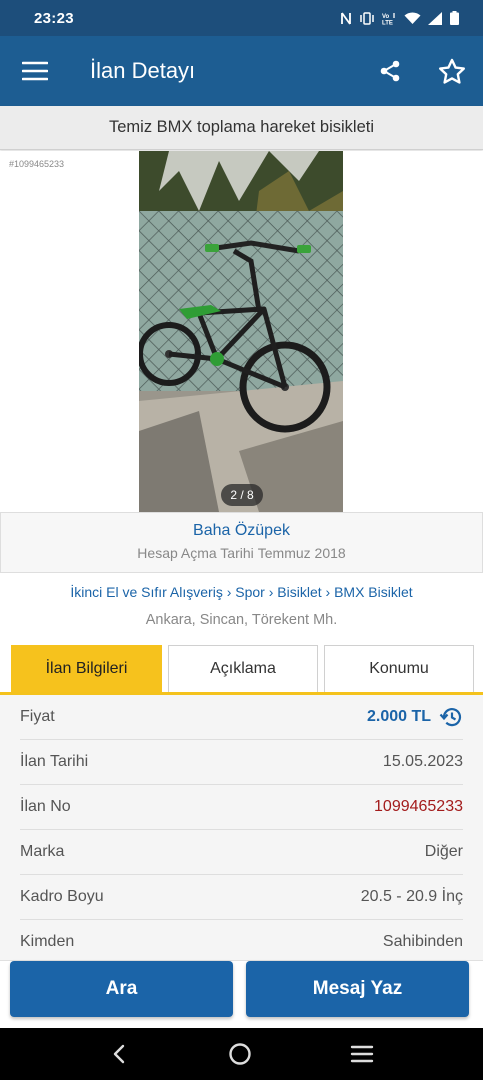  I want to click on share-button, so click(390, 71).